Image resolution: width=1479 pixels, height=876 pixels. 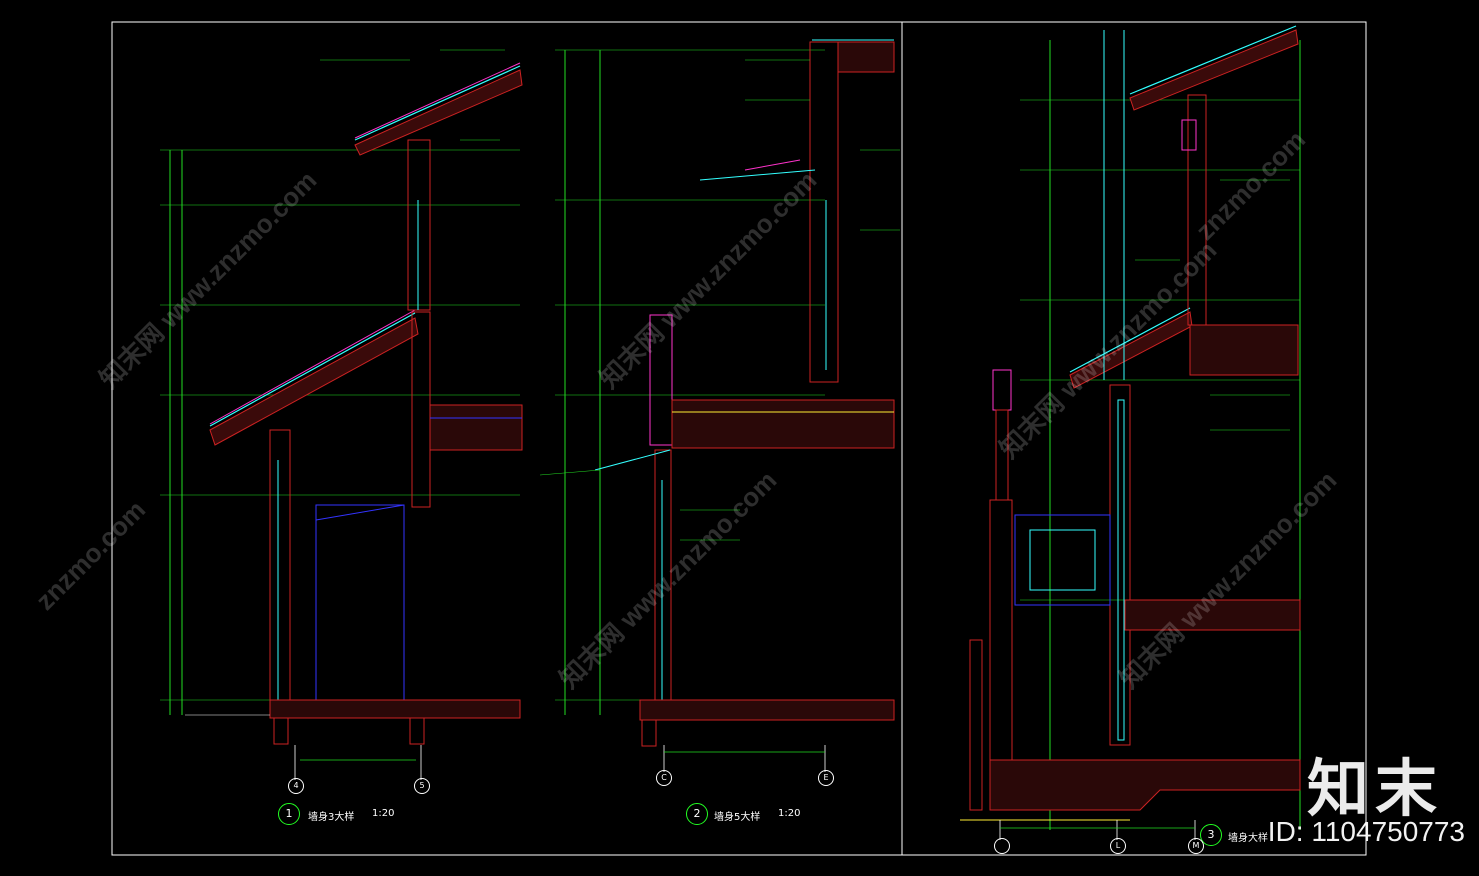 I want to click on section-3-title: 墙身大样, so click(x=1248, y=838).